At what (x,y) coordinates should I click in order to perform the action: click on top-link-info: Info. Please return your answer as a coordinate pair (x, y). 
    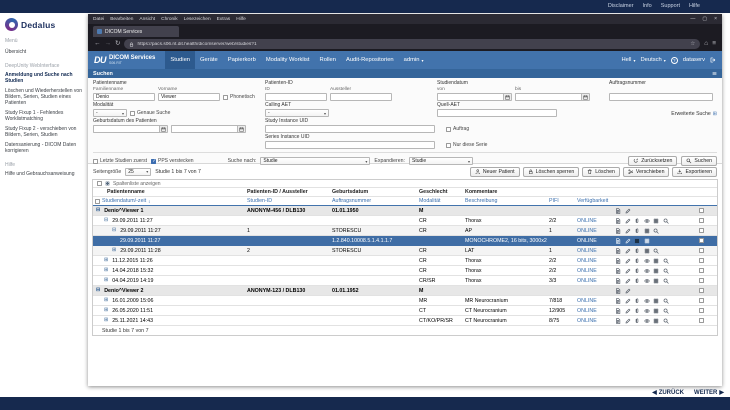
    Looking at the image, I should click on (647, 6).